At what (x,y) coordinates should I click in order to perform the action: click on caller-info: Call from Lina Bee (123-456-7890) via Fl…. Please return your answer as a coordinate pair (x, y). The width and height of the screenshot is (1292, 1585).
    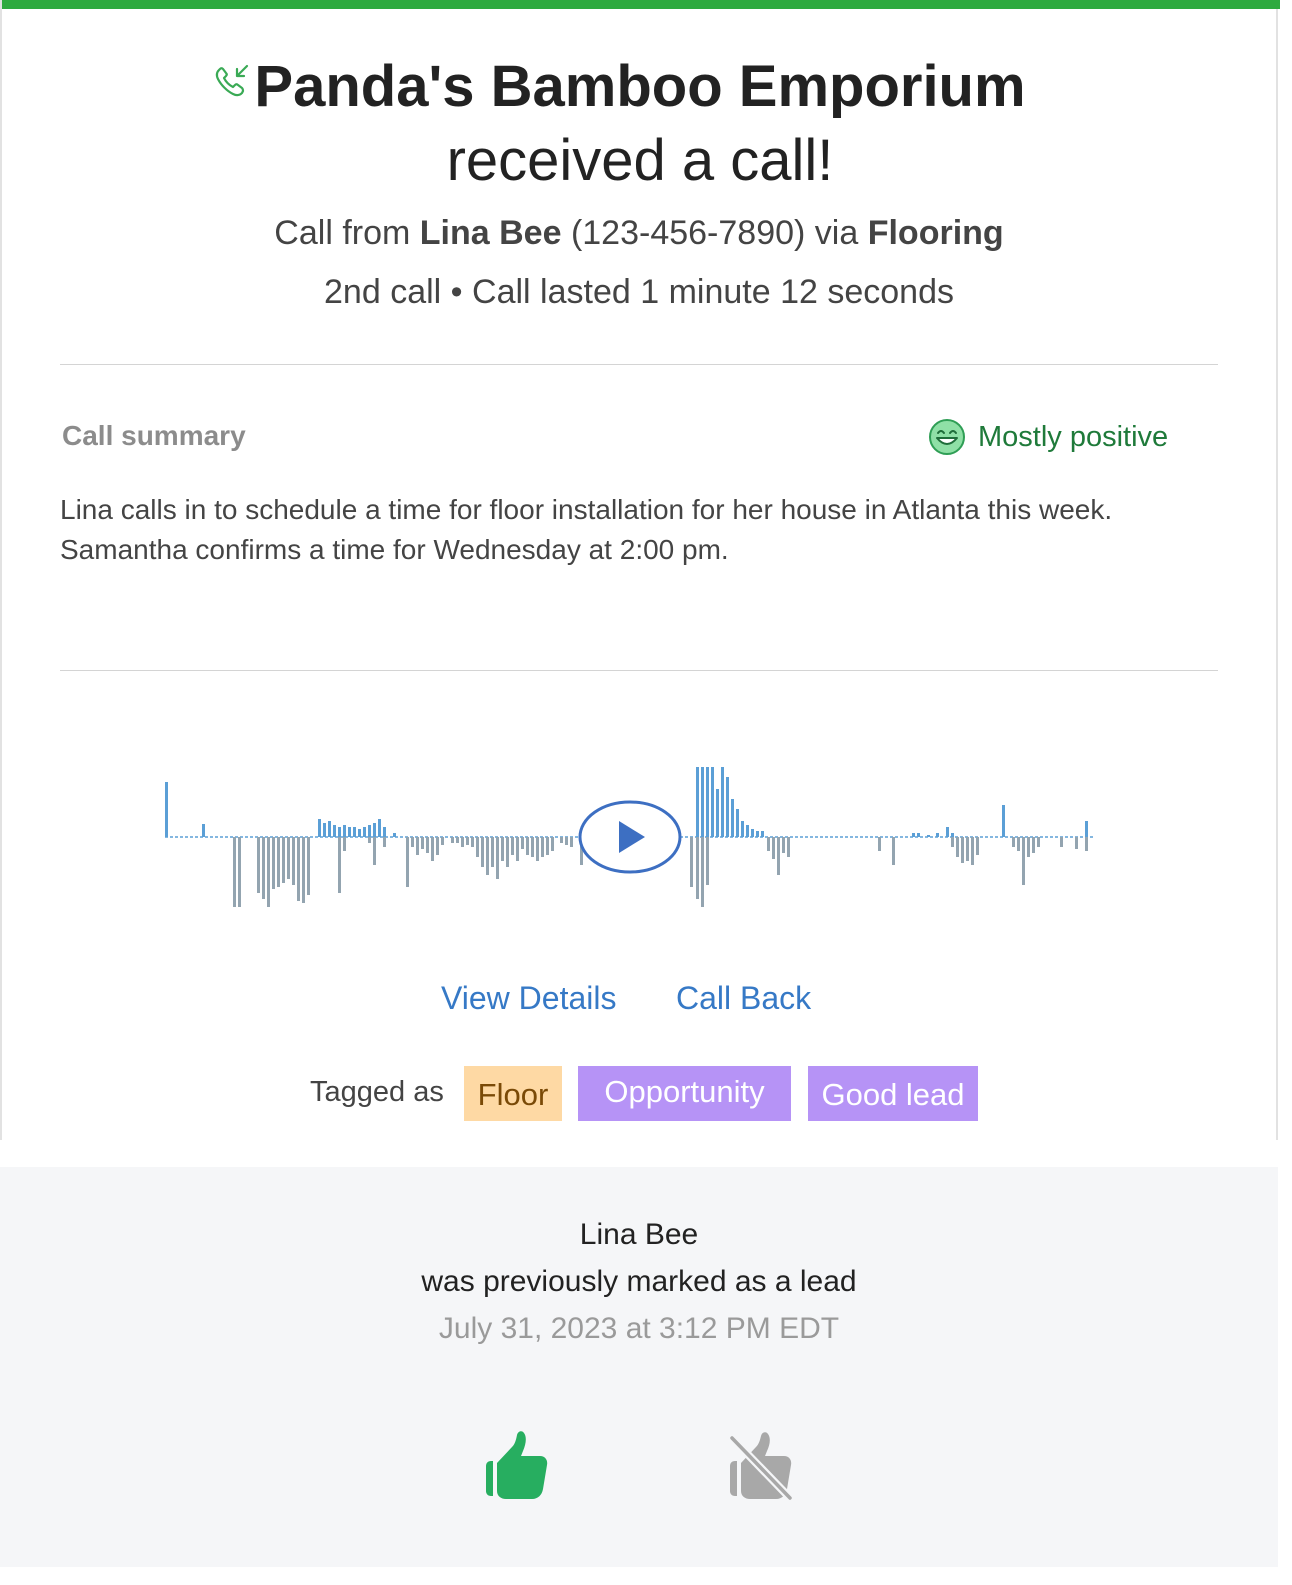
    Looking at the image, I should click on (639, 233).